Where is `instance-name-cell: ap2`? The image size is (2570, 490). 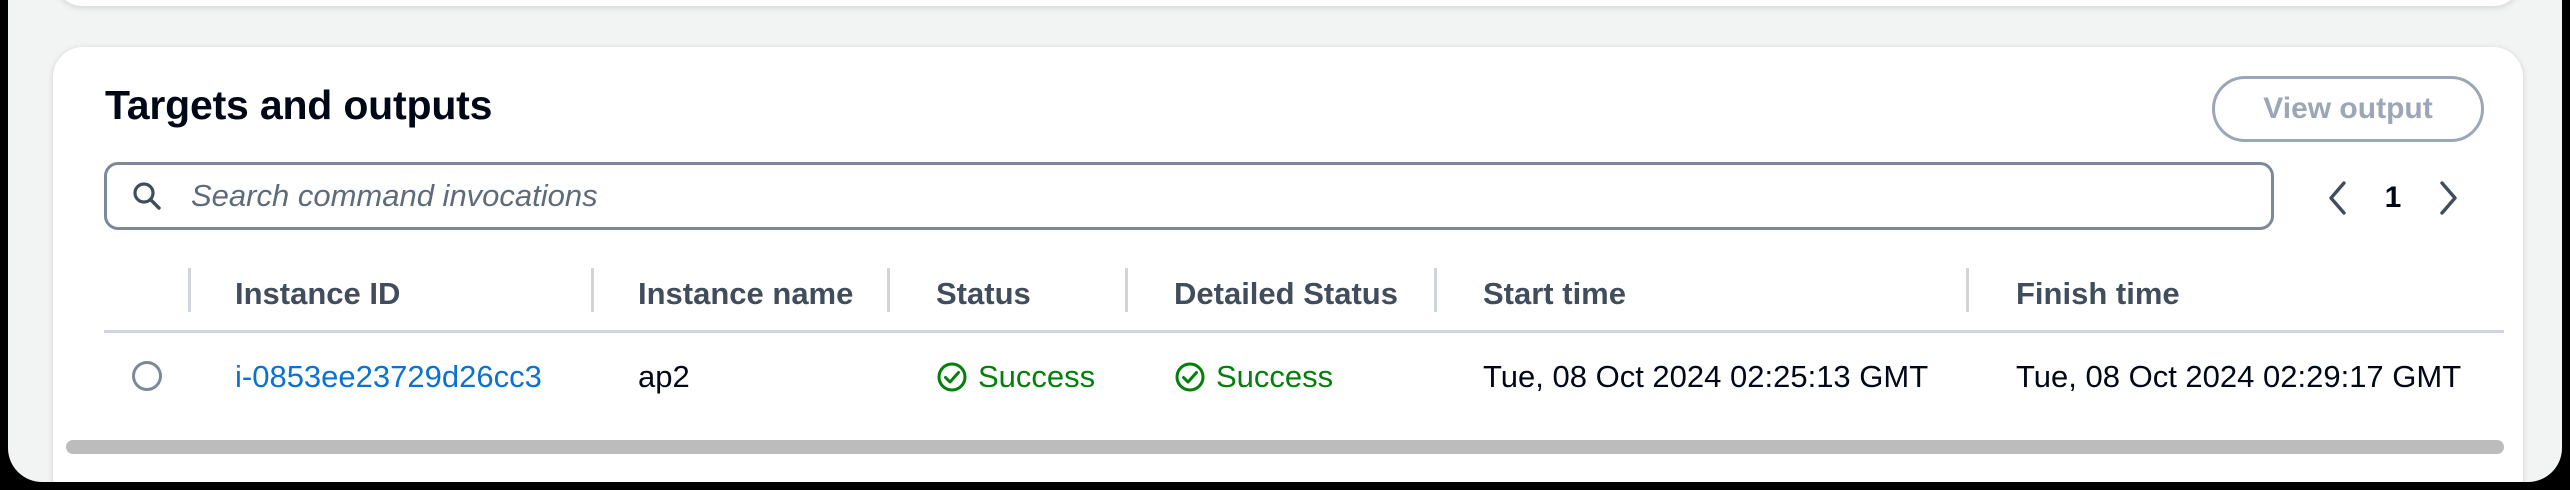 instance-name-cell: ap2 is located at coordinates (664, 376).